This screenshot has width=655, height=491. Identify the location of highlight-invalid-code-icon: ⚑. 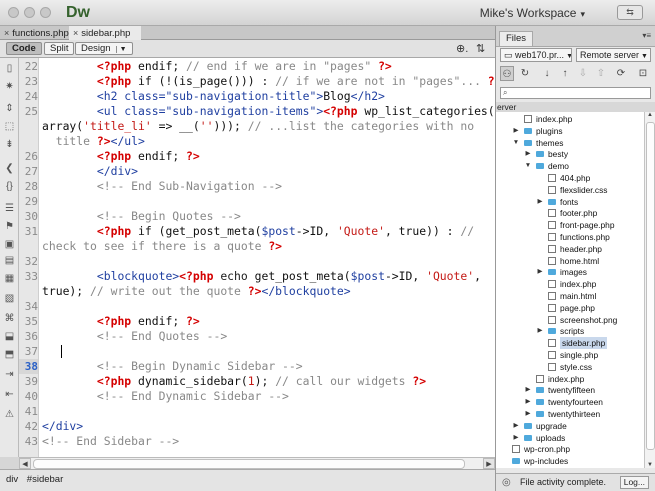
(9, 226).